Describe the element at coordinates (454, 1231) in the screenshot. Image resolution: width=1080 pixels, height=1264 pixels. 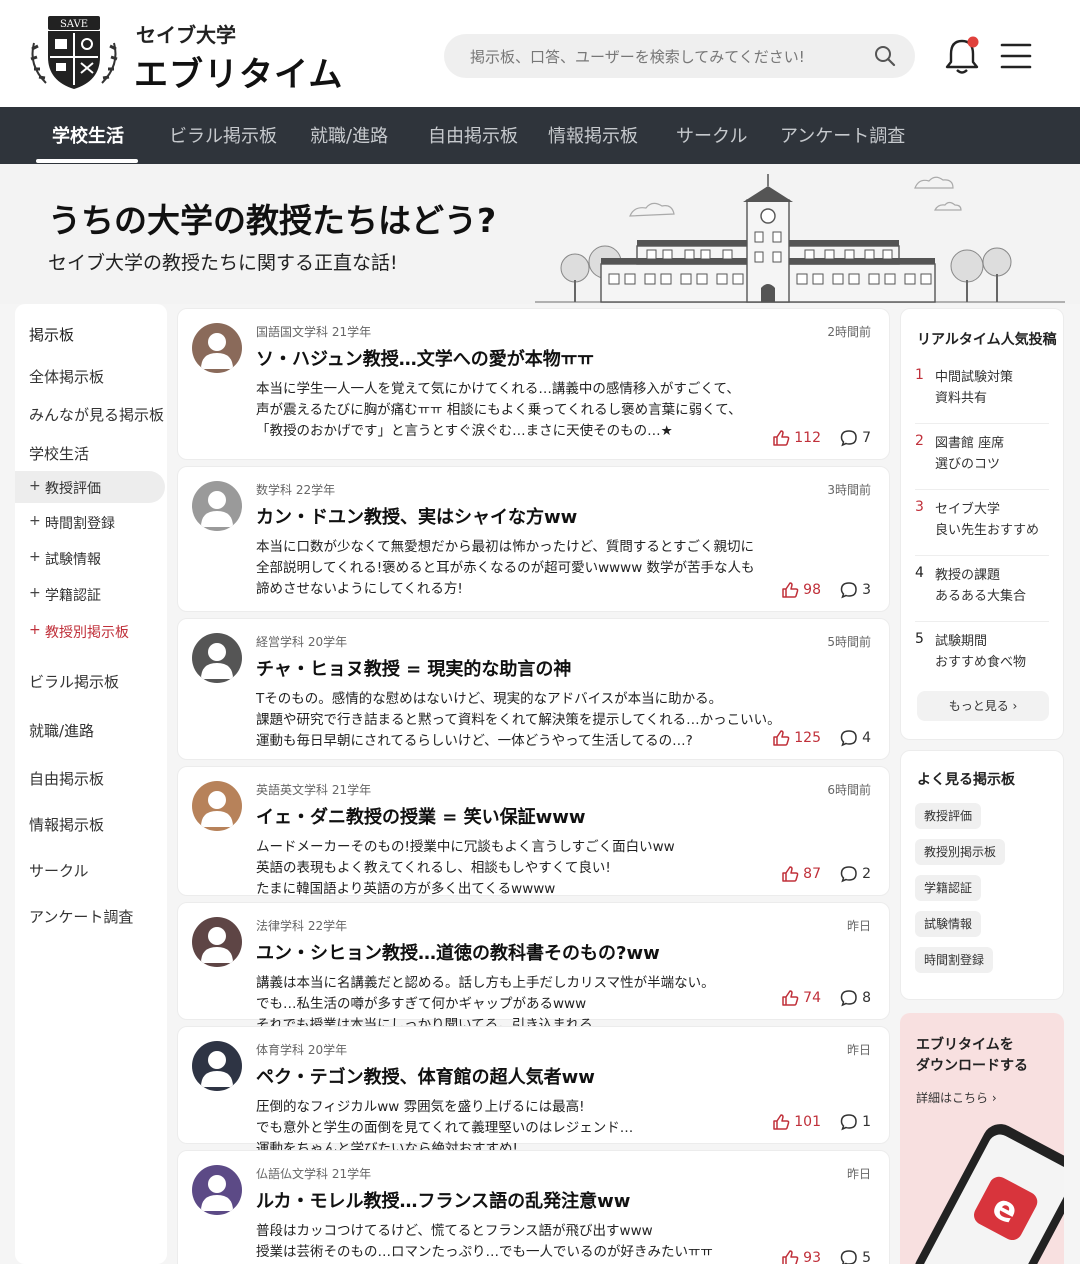
I see `post-body-line: 普段はカッコつけてるけど、慌てるとフランス語が飛び出すwww` at that location.